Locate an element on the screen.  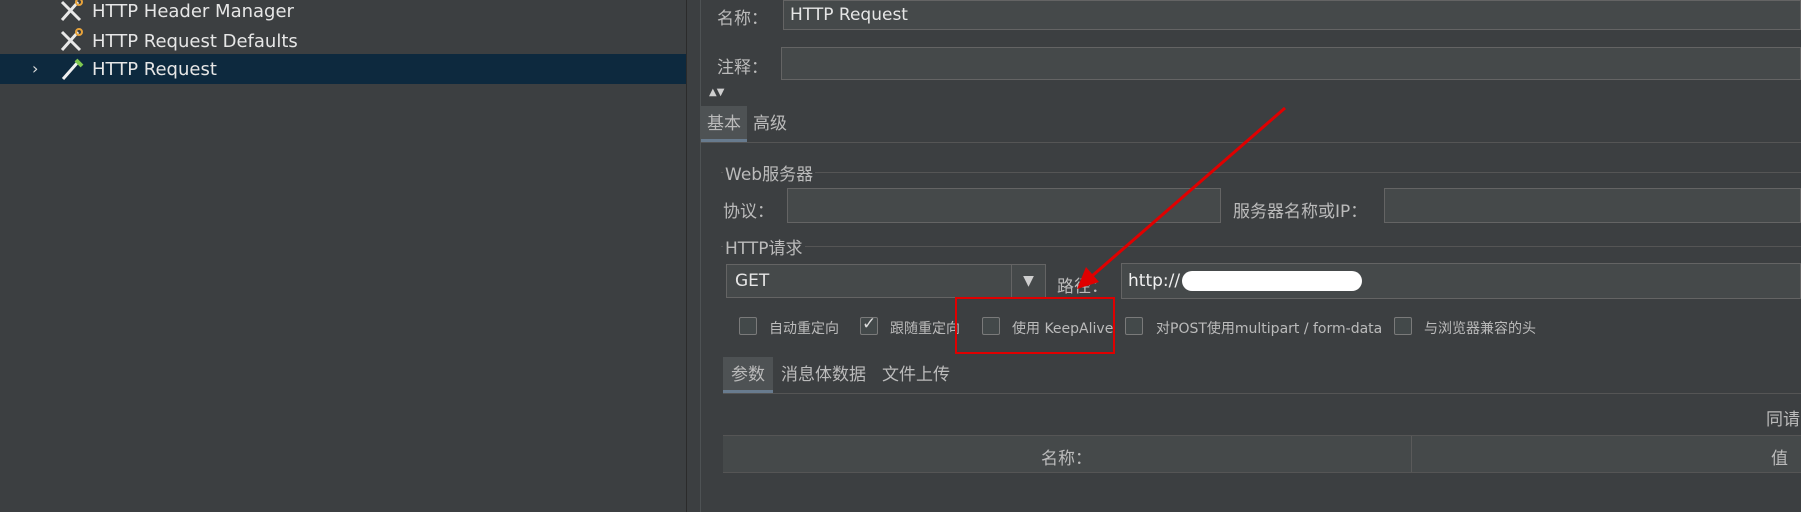
tab-divider is located at coordinates (1251, 142).